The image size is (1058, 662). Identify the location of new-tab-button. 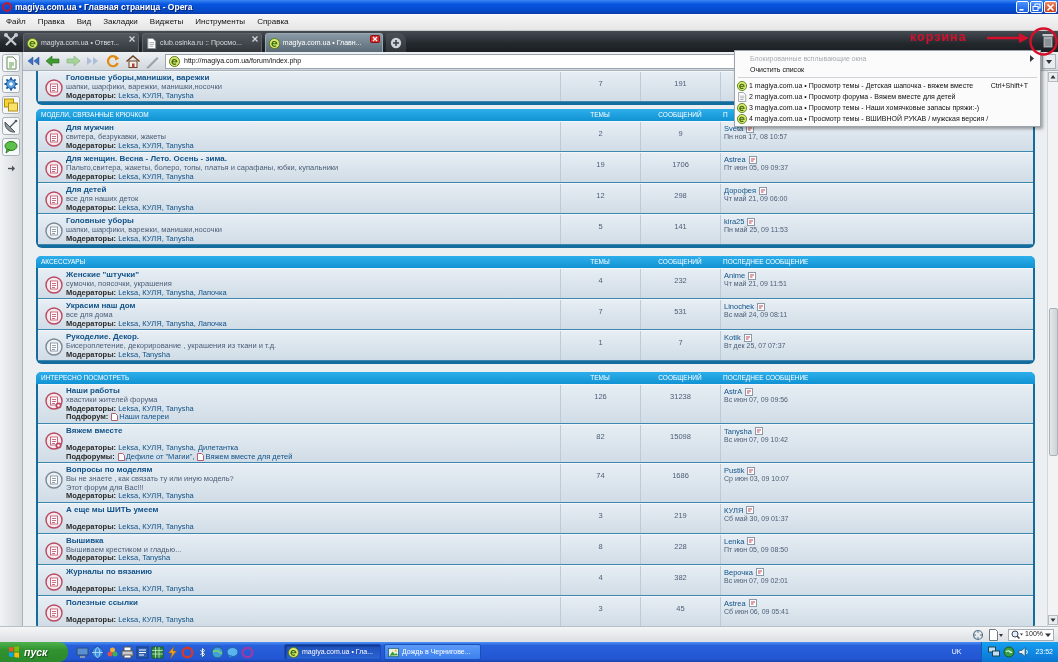
(396, 42).